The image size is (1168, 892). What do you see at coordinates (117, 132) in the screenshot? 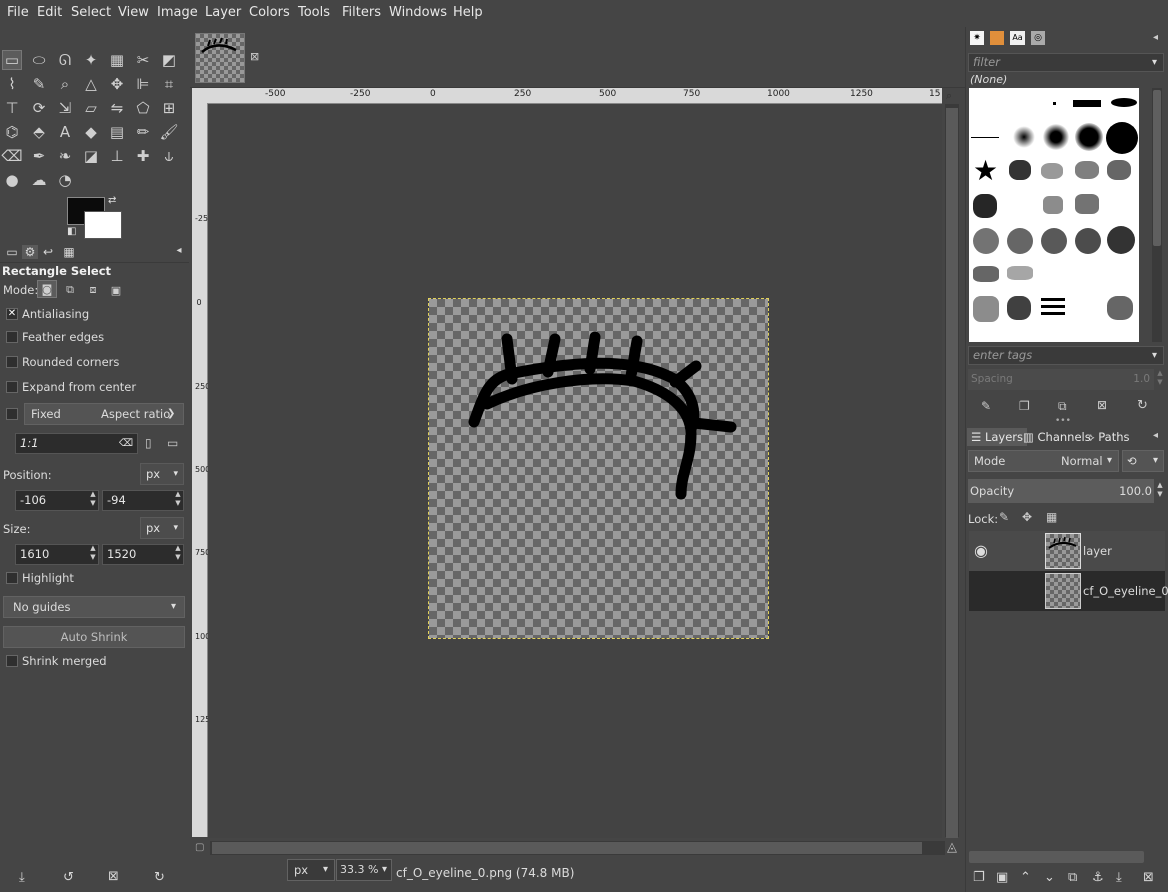
I see `gradient-tool-icon: ▤` at bounding box center [117, 132].